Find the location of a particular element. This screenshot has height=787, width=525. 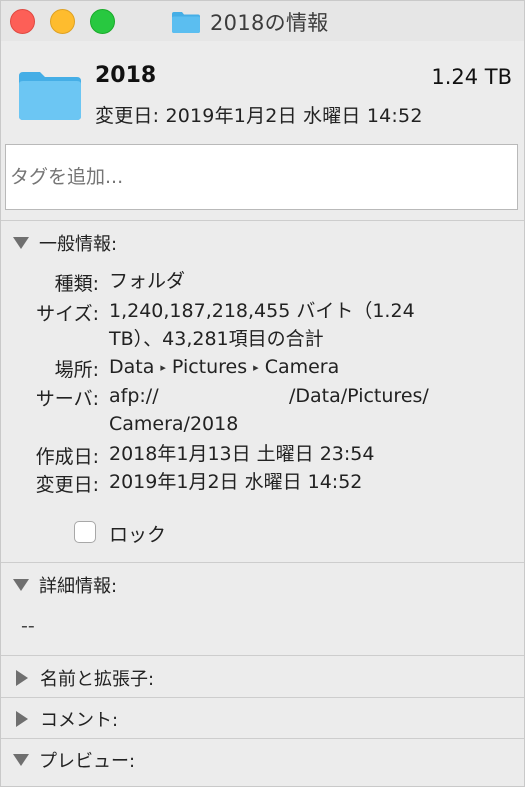

close-button is located at coordinates (22, 21).